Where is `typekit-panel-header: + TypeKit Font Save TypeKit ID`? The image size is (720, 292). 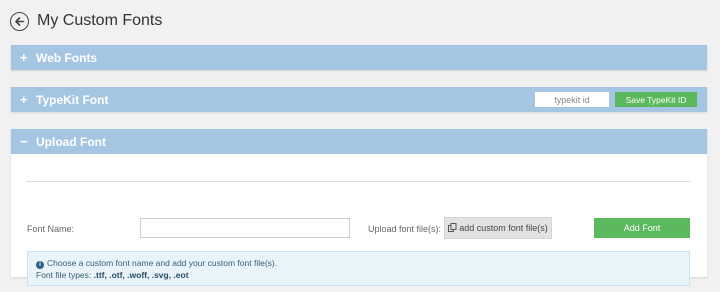 typekit-panel-header: + TypeKit Font Save TypeKit ID is located at coordinates (359, 99).